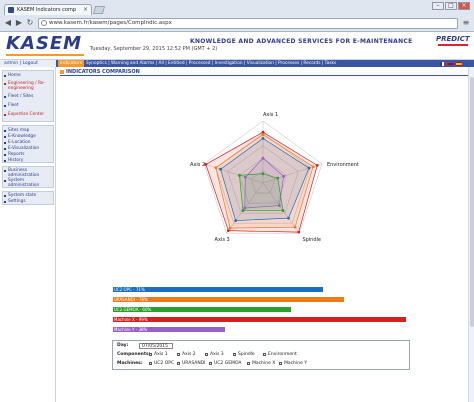 This screenshot has height=402, width=474. I want to click on predict-logo: PREDICT, so click(453, 39).